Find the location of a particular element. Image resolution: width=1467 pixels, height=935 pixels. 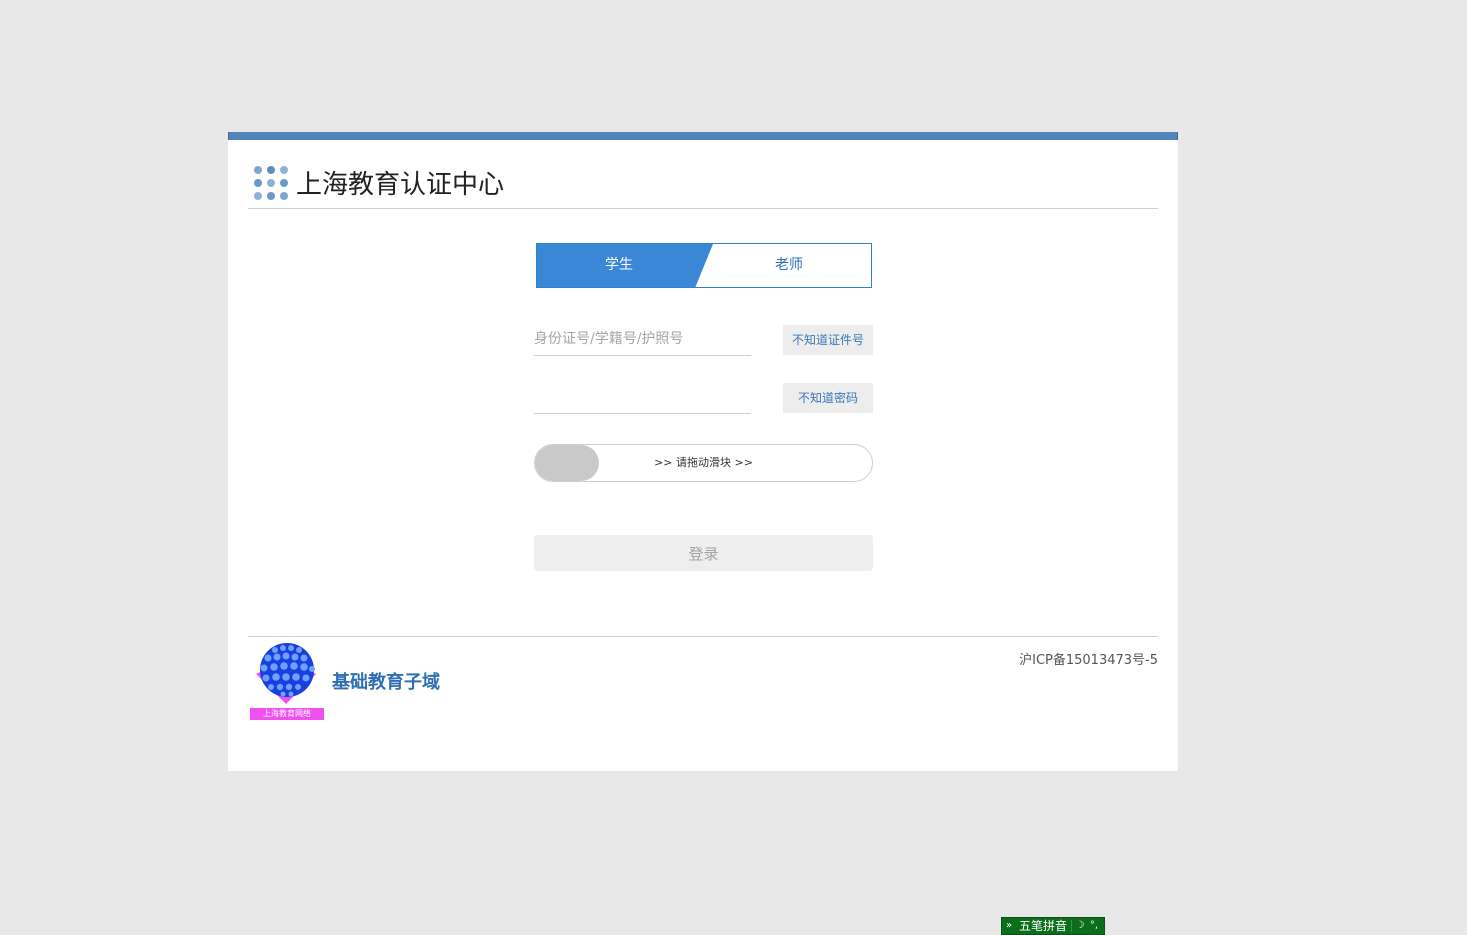

logo-caption: 上海教育网络 is located at coordinates (287, 714).